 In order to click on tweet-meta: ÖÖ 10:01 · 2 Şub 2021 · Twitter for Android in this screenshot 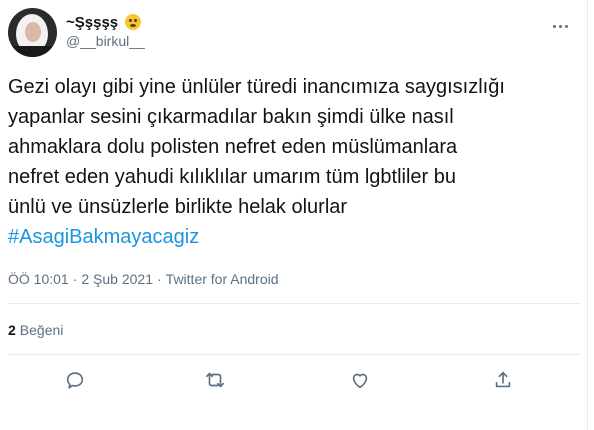, I will do `click(143, 279)`.